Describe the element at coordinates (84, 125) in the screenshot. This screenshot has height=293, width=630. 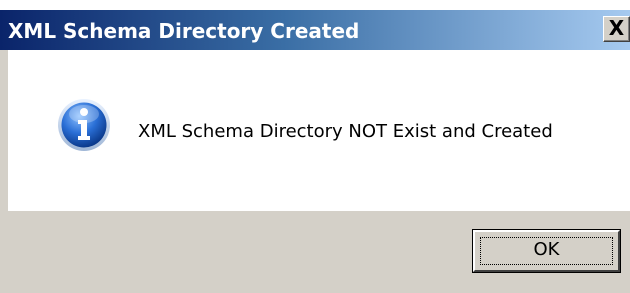
I see `info-icon` at that location.